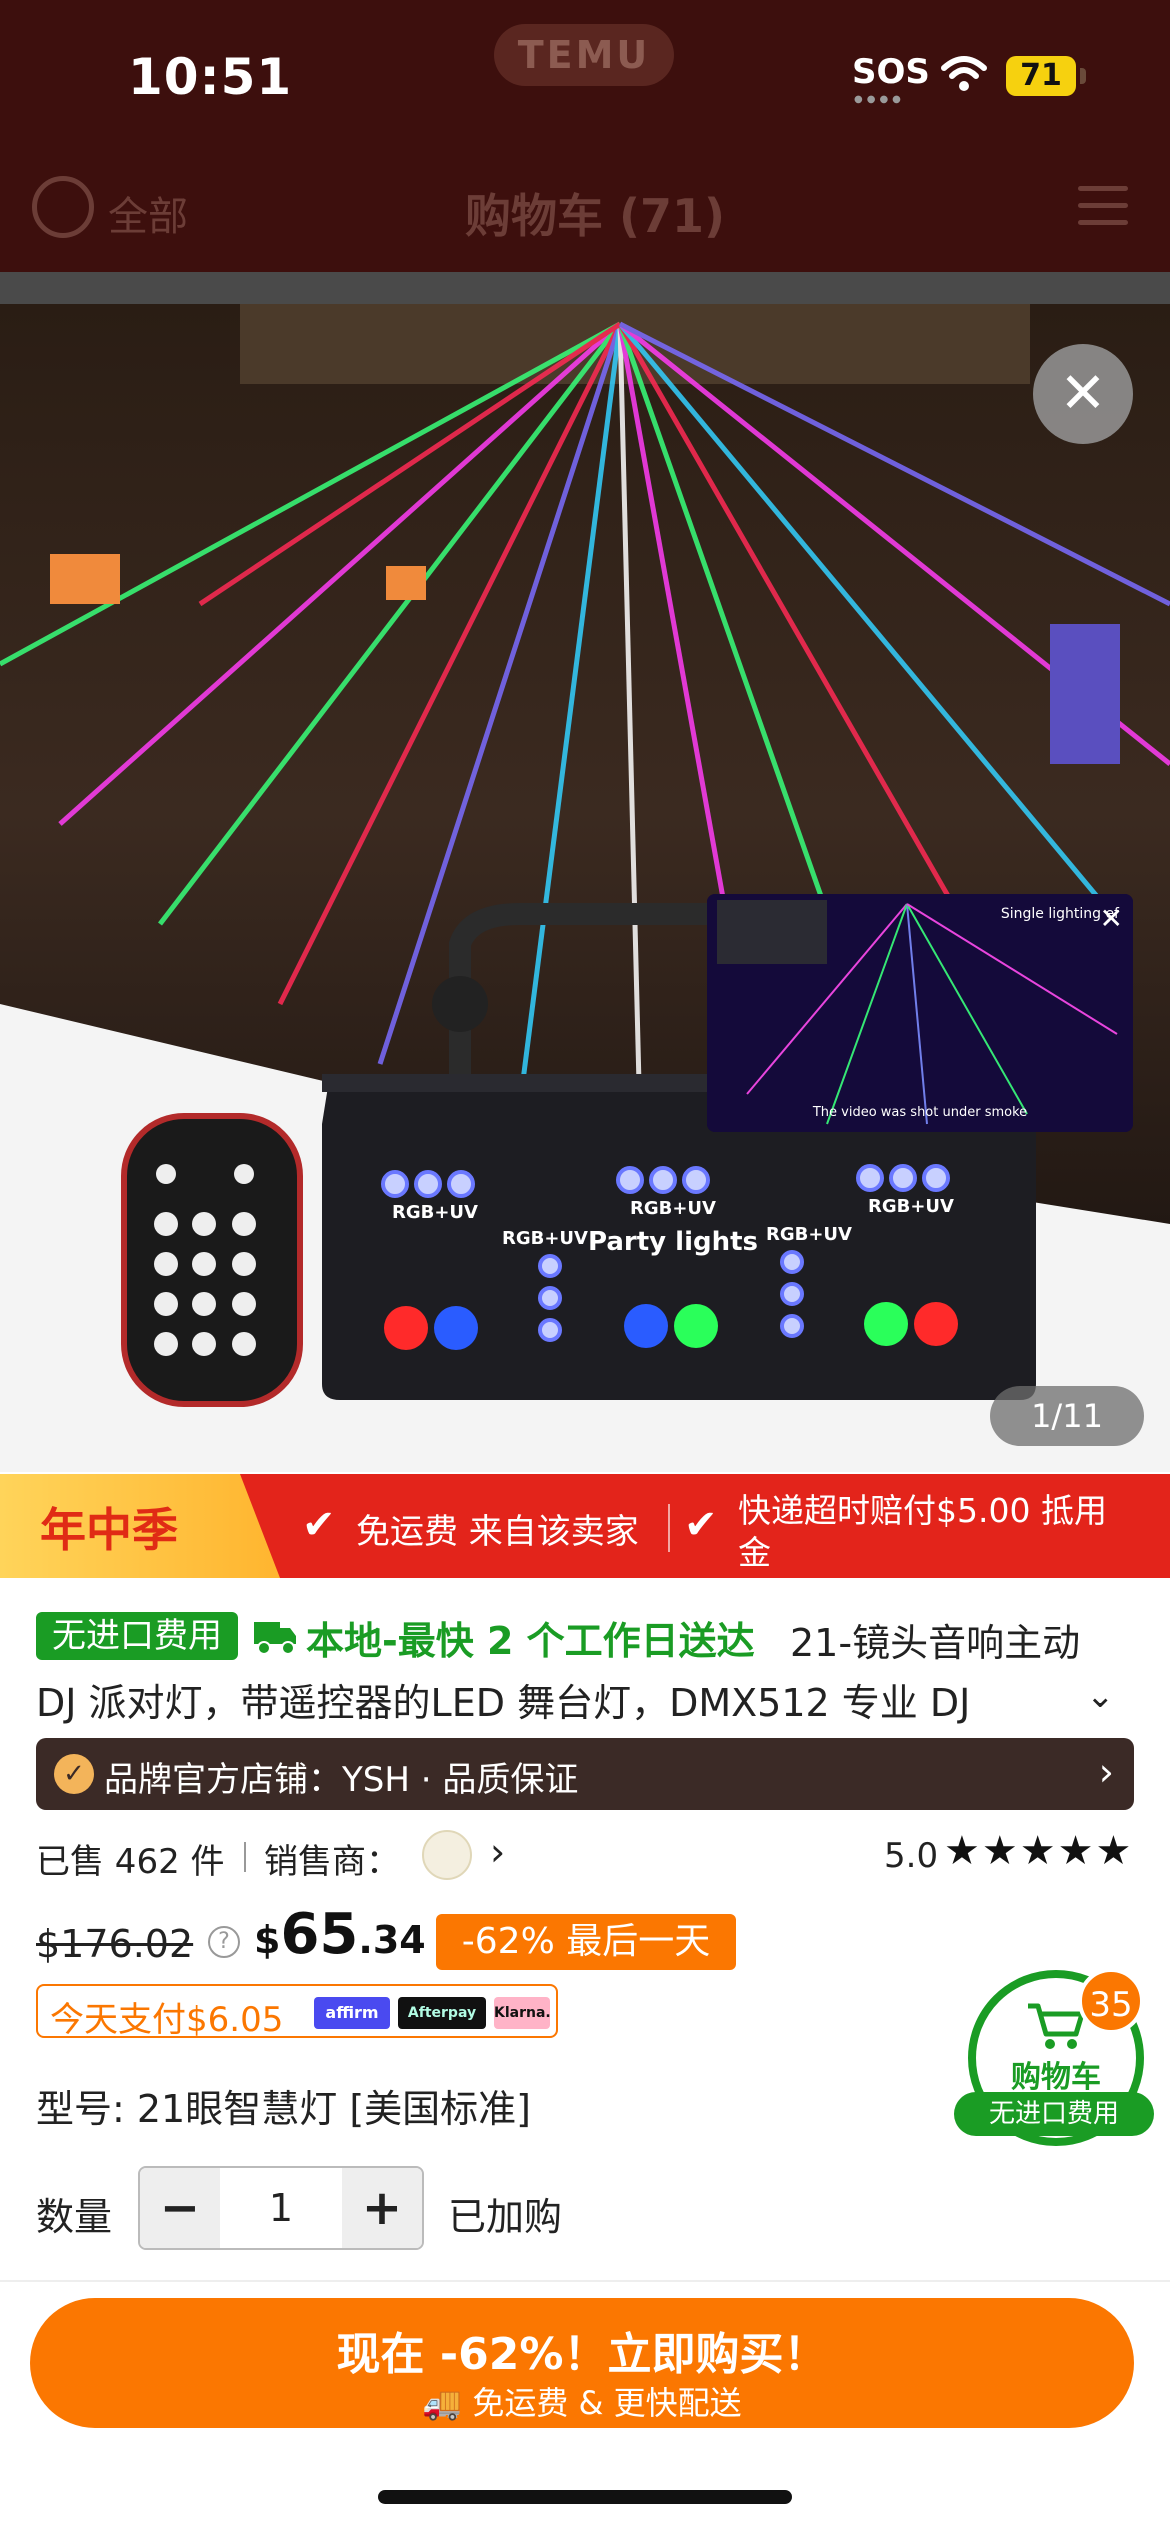  I want to click on floating-cart-label: 购物车, so click(1056, 2077).